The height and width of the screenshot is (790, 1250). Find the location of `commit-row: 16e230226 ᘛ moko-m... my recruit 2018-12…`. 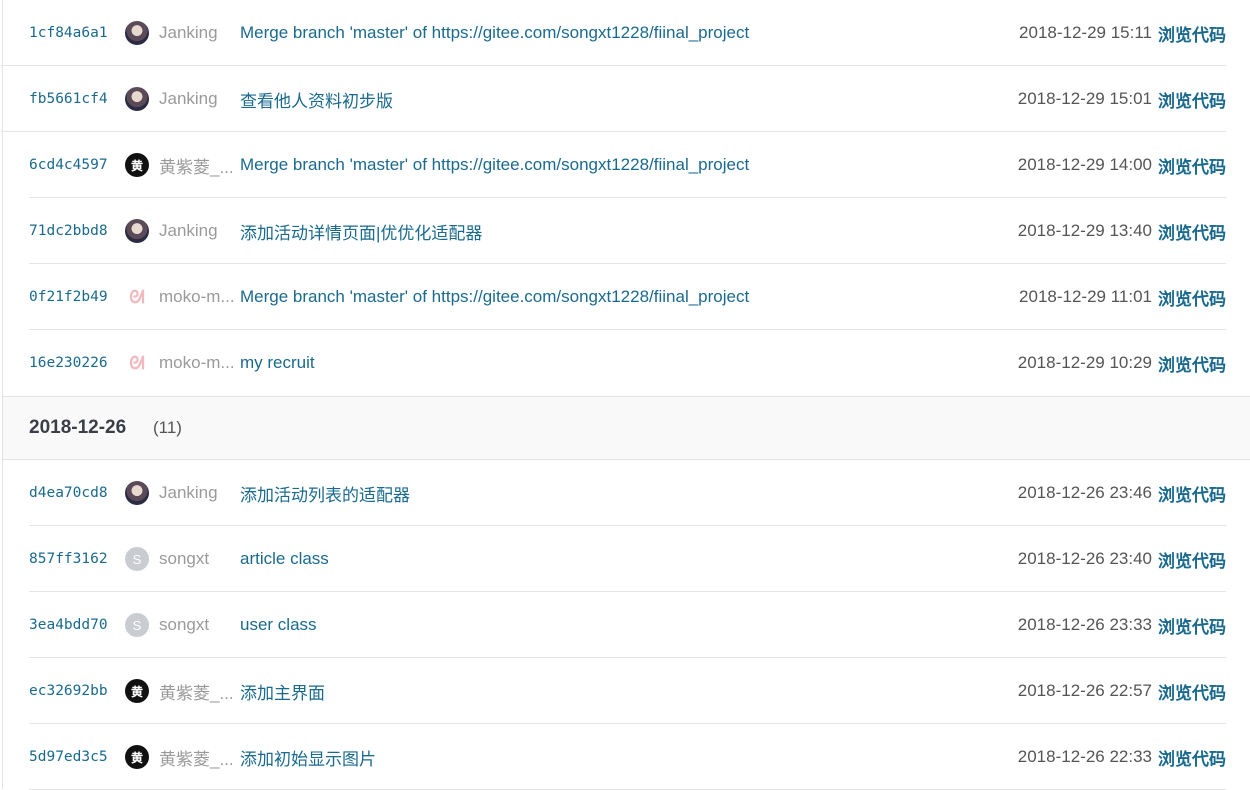

commit-row: 16e230226 ᘛ moko-m... my recruit 2018-12… is located at coordinates (626, 363).